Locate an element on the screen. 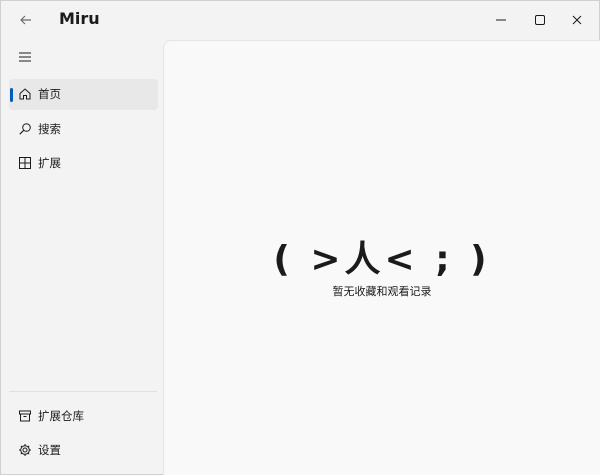  search-icon is located at coordinates (25, 129).